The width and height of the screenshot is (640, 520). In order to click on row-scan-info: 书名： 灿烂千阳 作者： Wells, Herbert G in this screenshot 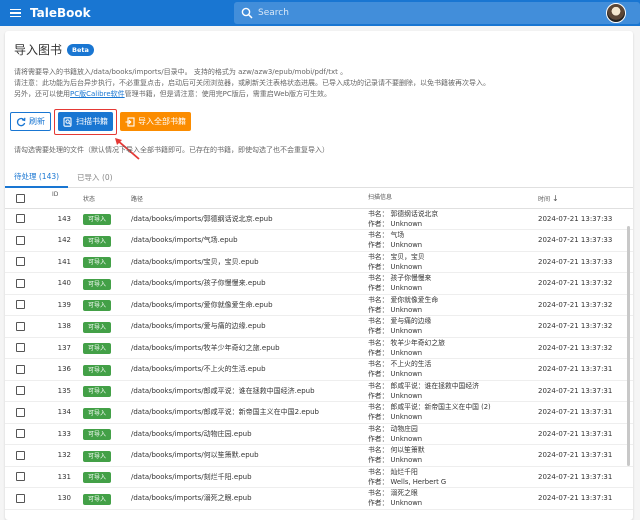, I will do `click(453, 477)`.